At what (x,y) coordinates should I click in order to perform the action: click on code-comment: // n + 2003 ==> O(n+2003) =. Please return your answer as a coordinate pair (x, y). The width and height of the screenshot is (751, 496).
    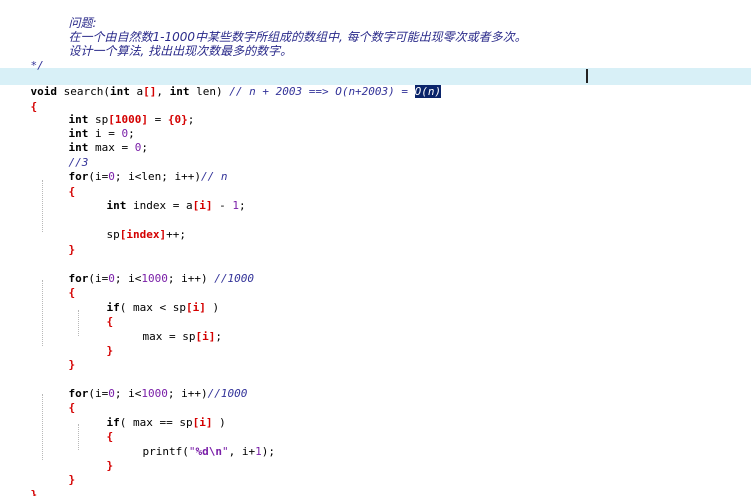
    Looking at the image, I should click on (318, 91).